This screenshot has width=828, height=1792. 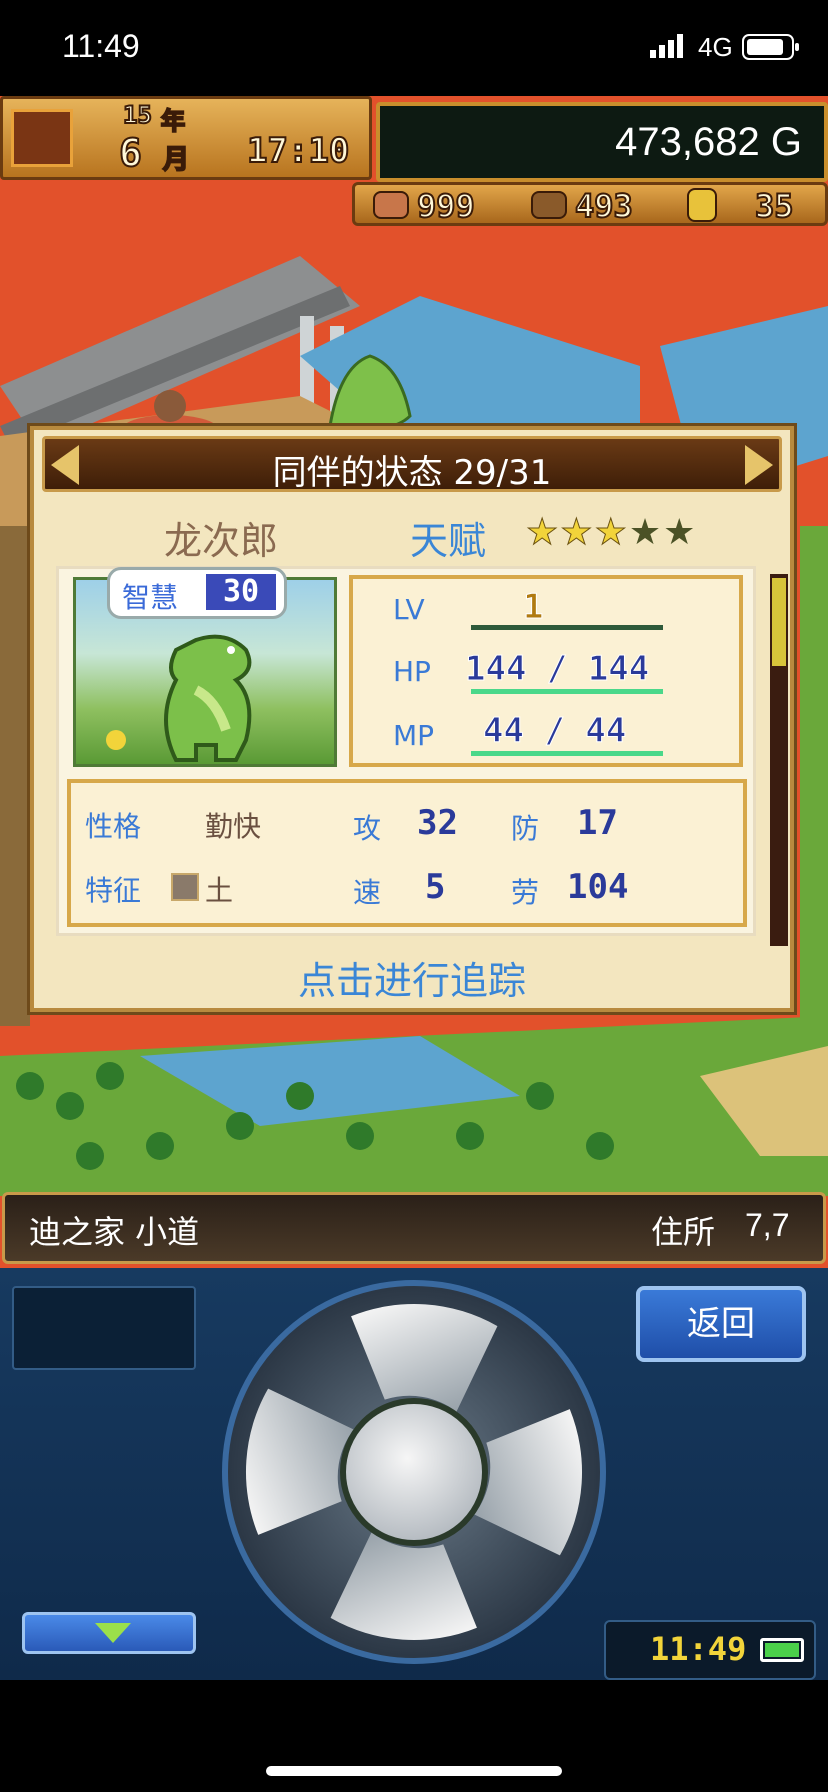 What do you see at coordinates (367, 828) in the screenshot?
I see `attack-label: 攻` at bounding box center [367, 828].